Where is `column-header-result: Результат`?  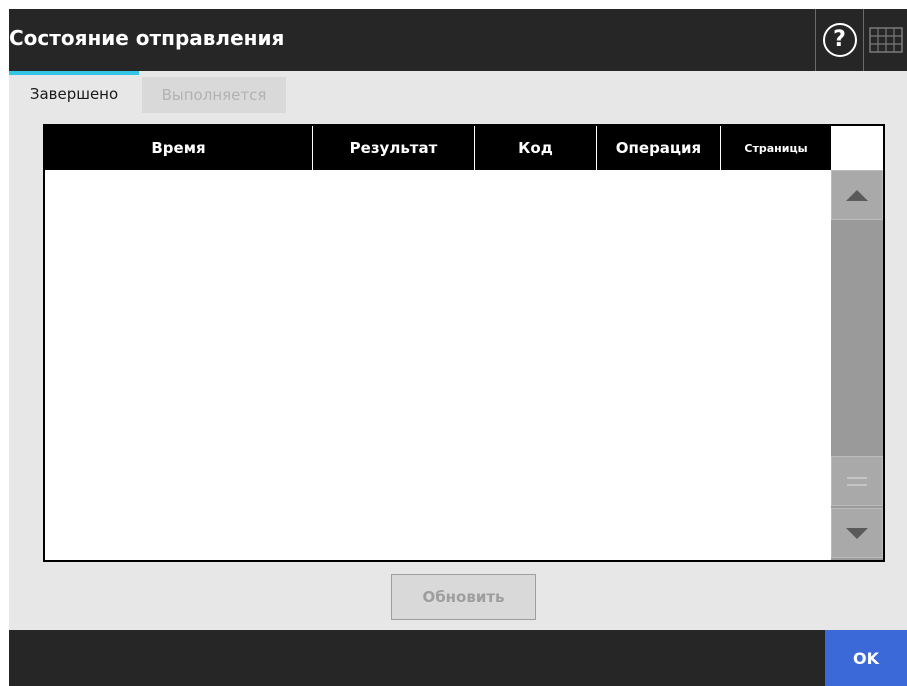 column-header-result: Результат is located at coordinates (394, 148).